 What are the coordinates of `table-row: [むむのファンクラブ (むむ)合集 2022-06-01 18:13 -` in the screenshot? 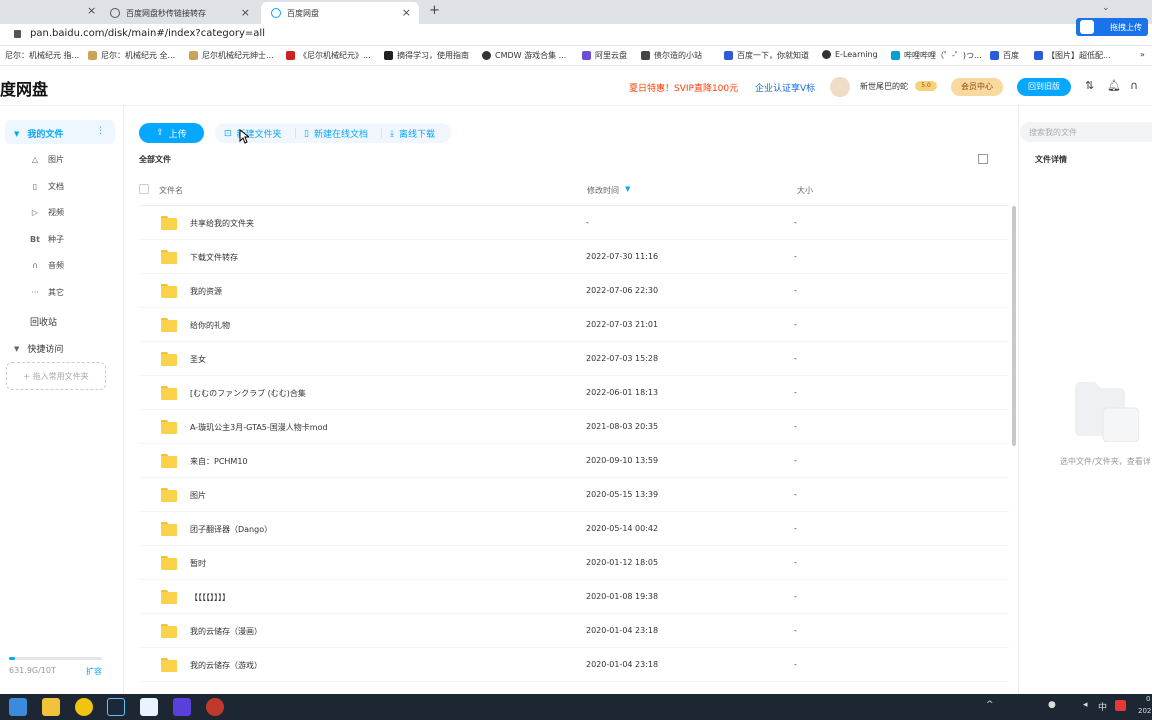 It's located at (574, 393).